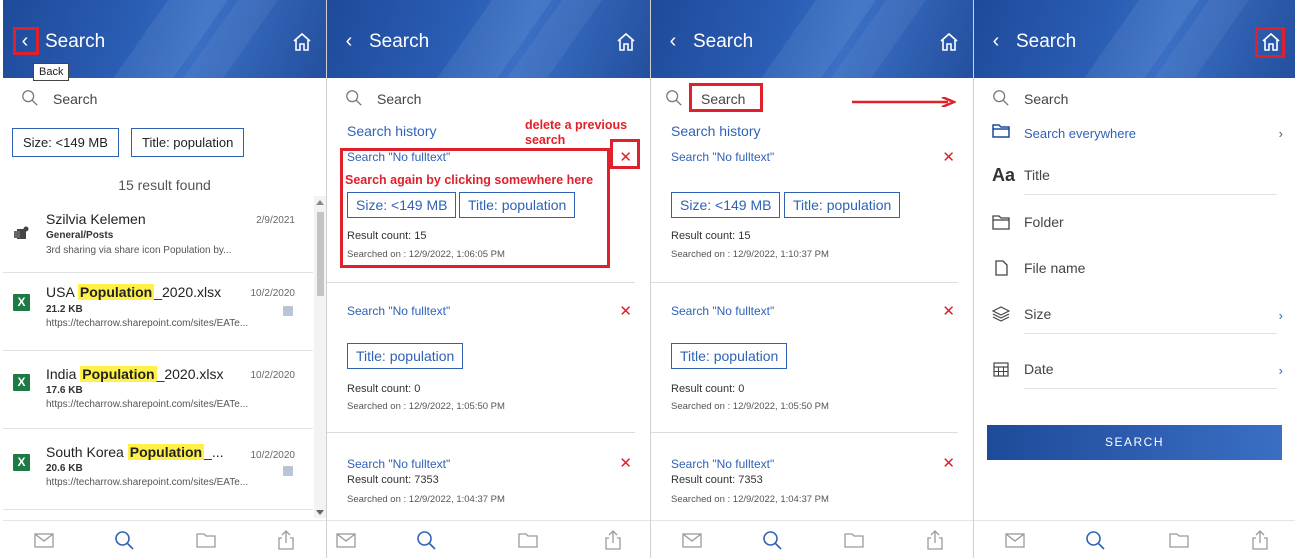 This screenshot has width=1295, height=558. Describe the element at coordinates (1134, 314) in the screenshot. I see `option-size: Size ›` at that location.